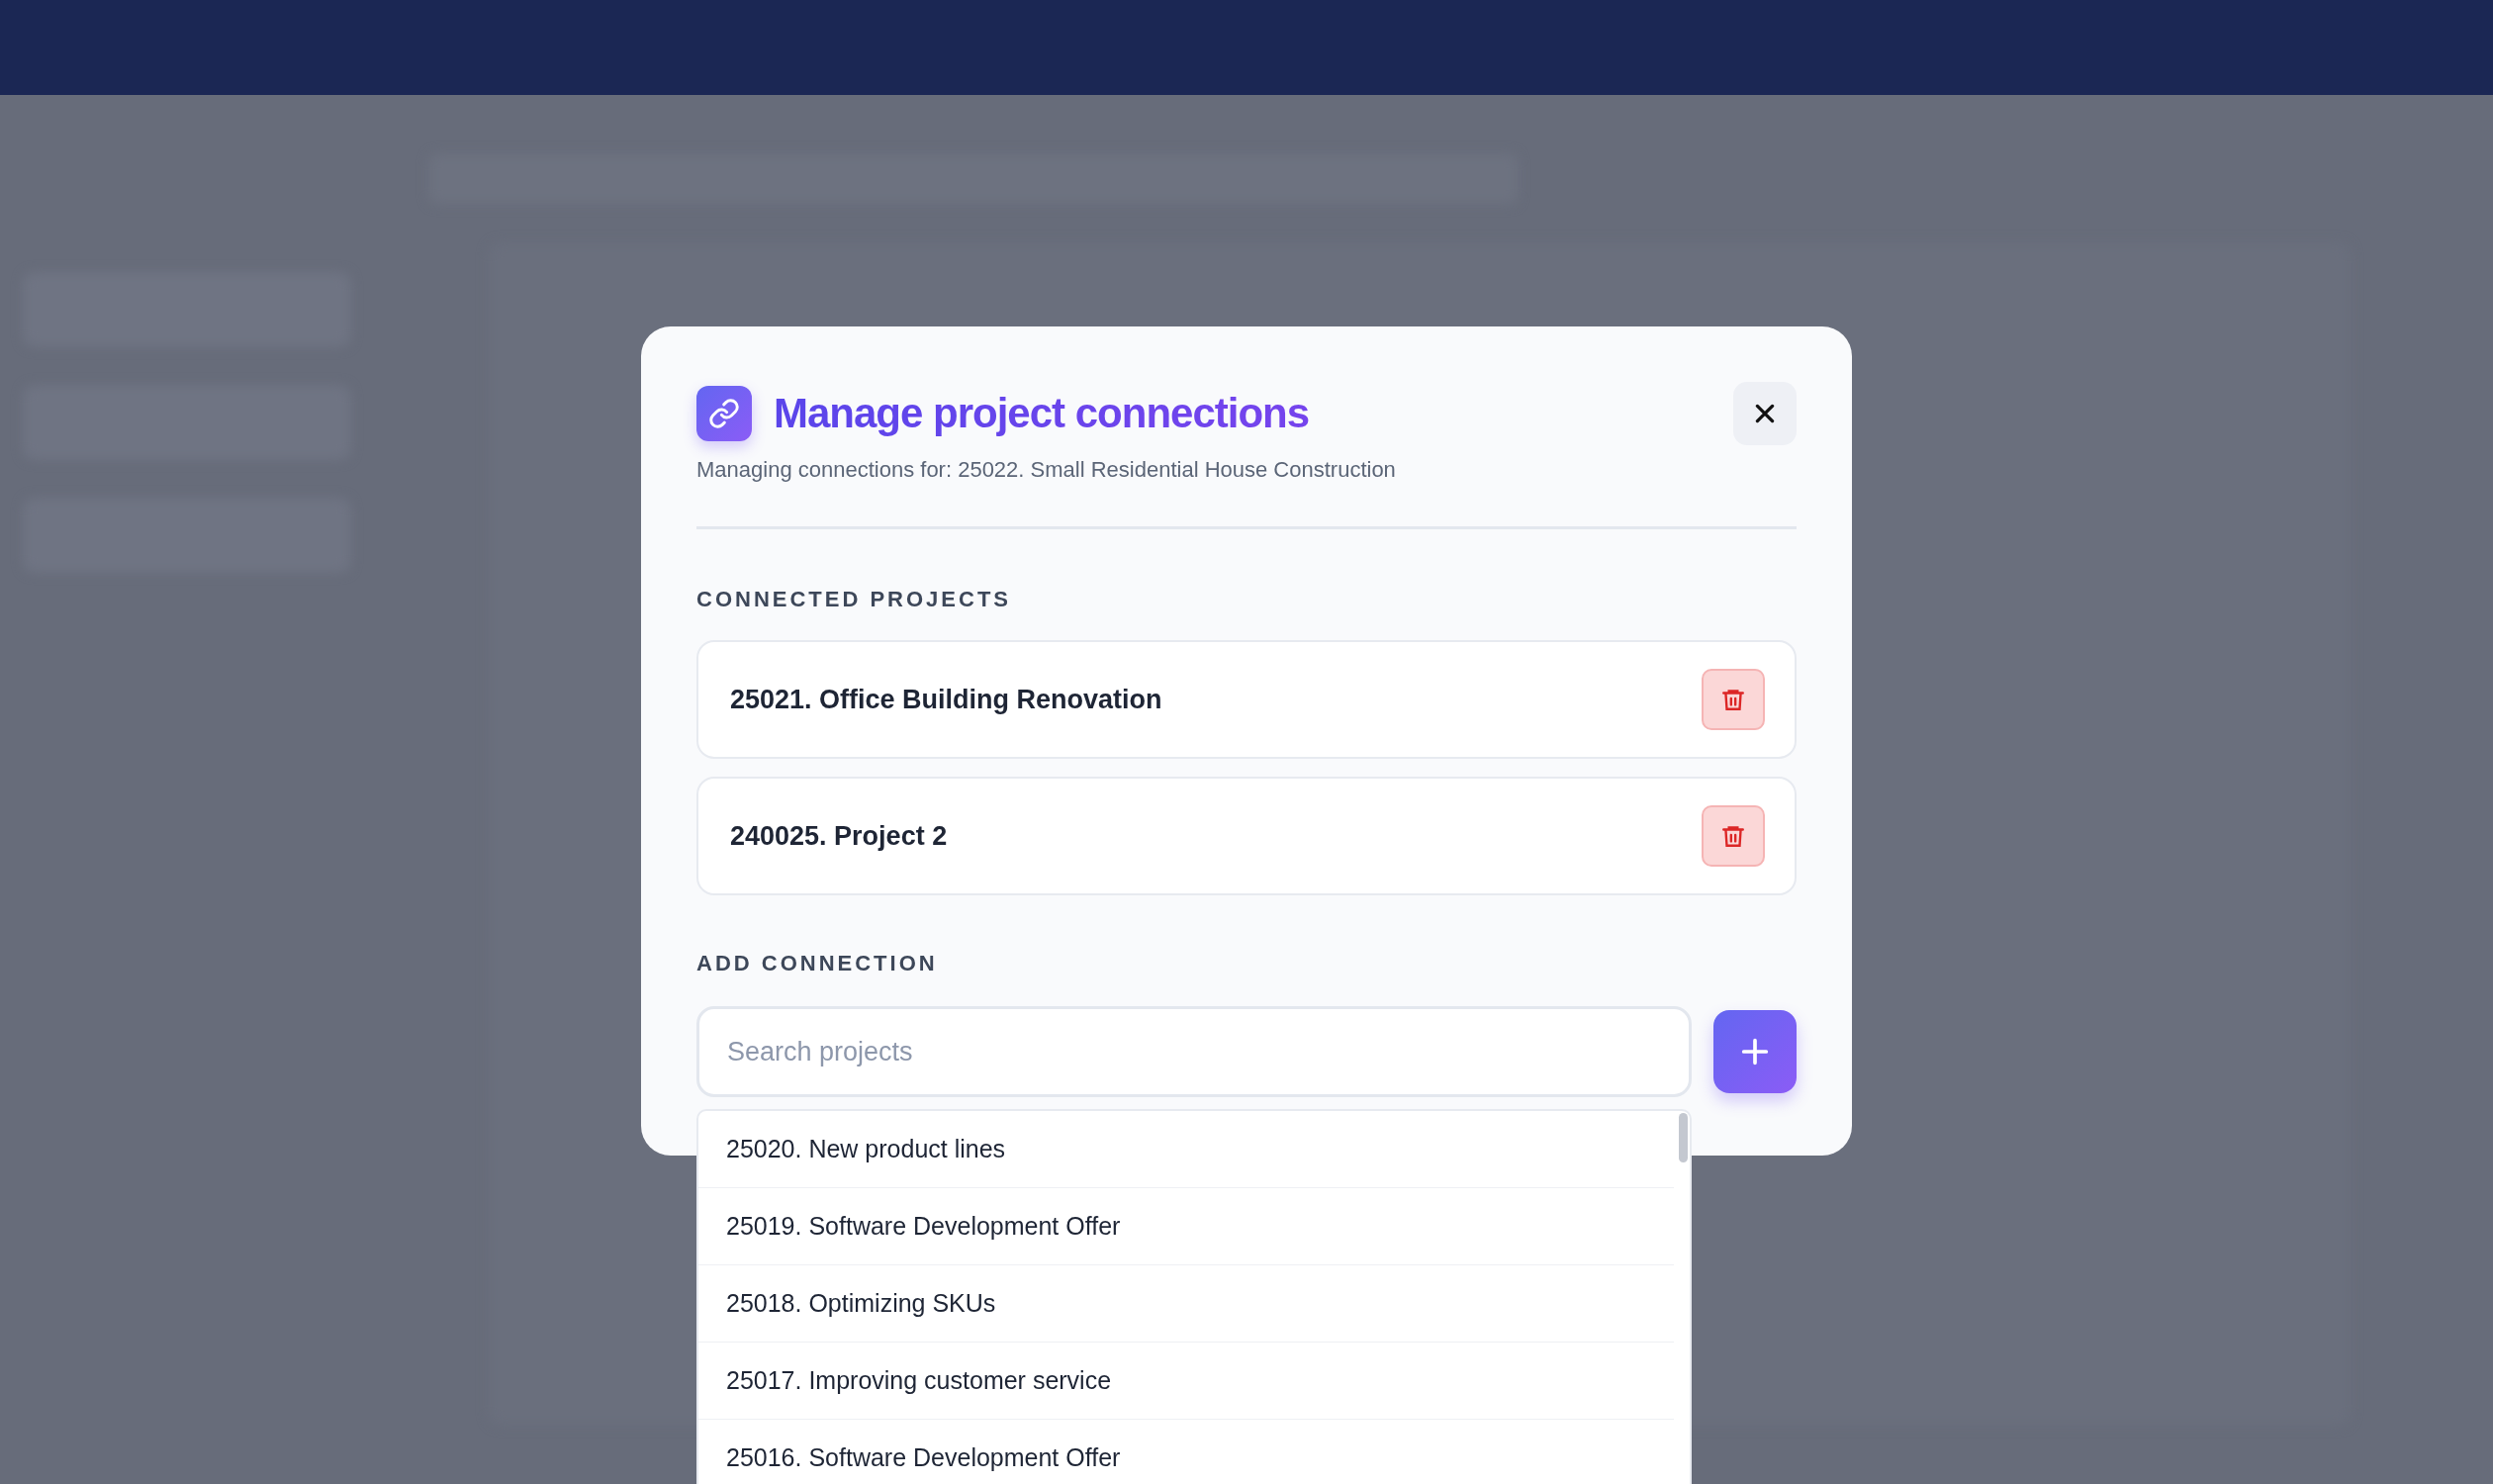 This screenshot has height=1484, width=2493. I want to click on result-option: 25016. Software Development Offer, so click(1186, 1452).